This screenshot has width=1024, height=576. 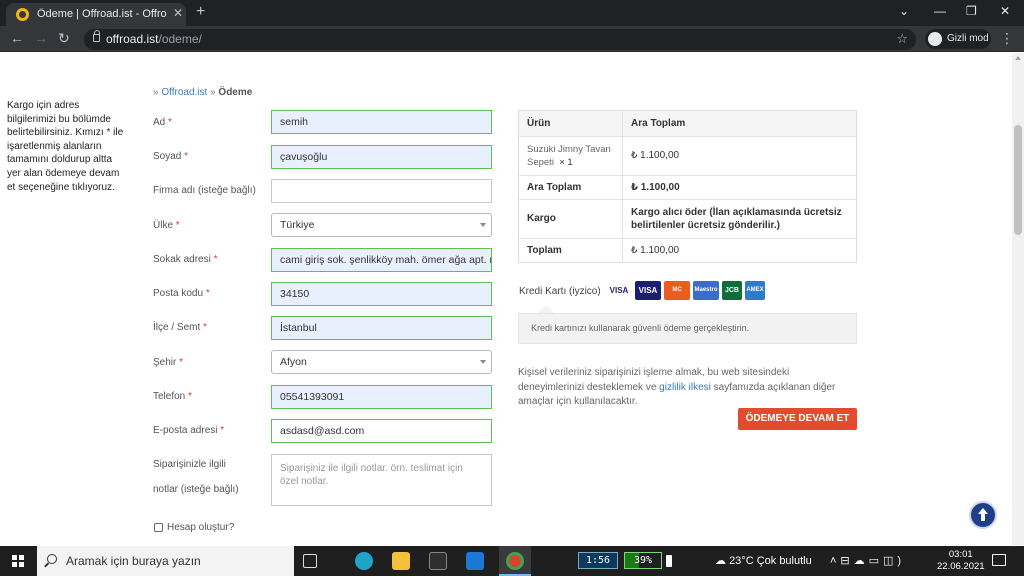 What do you see at coordinates (196, 489) in the screenshot?
I see `label-notes-2: notlar (isteğe bağlı)` at bounding box center [196, 489].